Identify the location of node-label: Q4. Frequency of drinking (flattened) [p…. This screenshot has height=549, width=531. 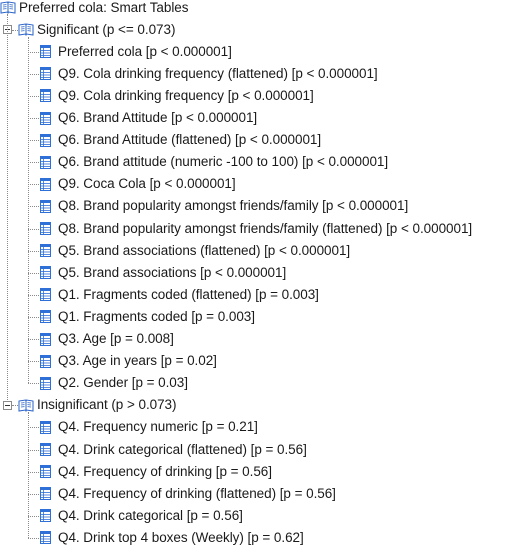
(197, 494).